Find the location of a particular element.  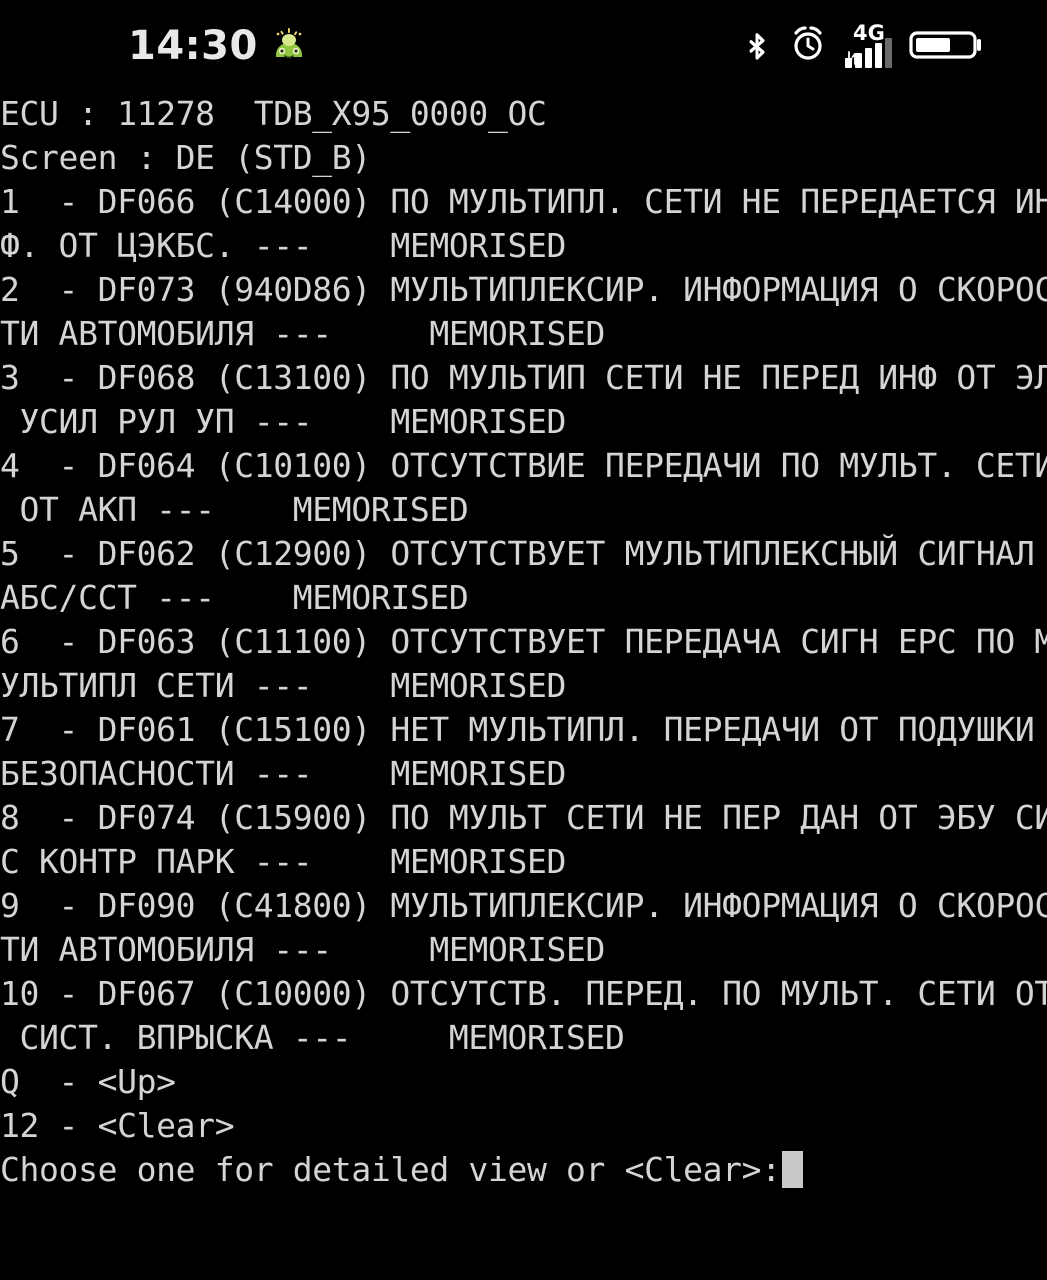

status-bar-right: 4G is located at coordinates (864, 46).